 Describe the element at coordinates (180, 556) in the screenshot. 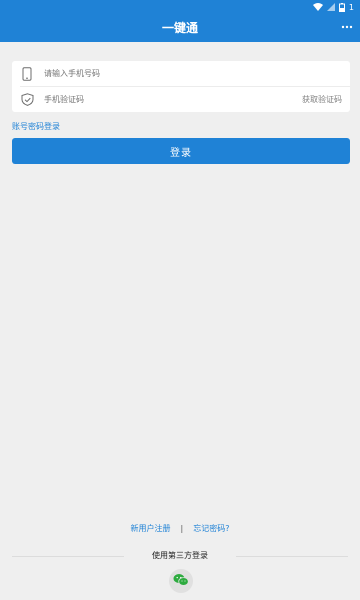

I see `third-party-section: 使用第三方登录` at that location.